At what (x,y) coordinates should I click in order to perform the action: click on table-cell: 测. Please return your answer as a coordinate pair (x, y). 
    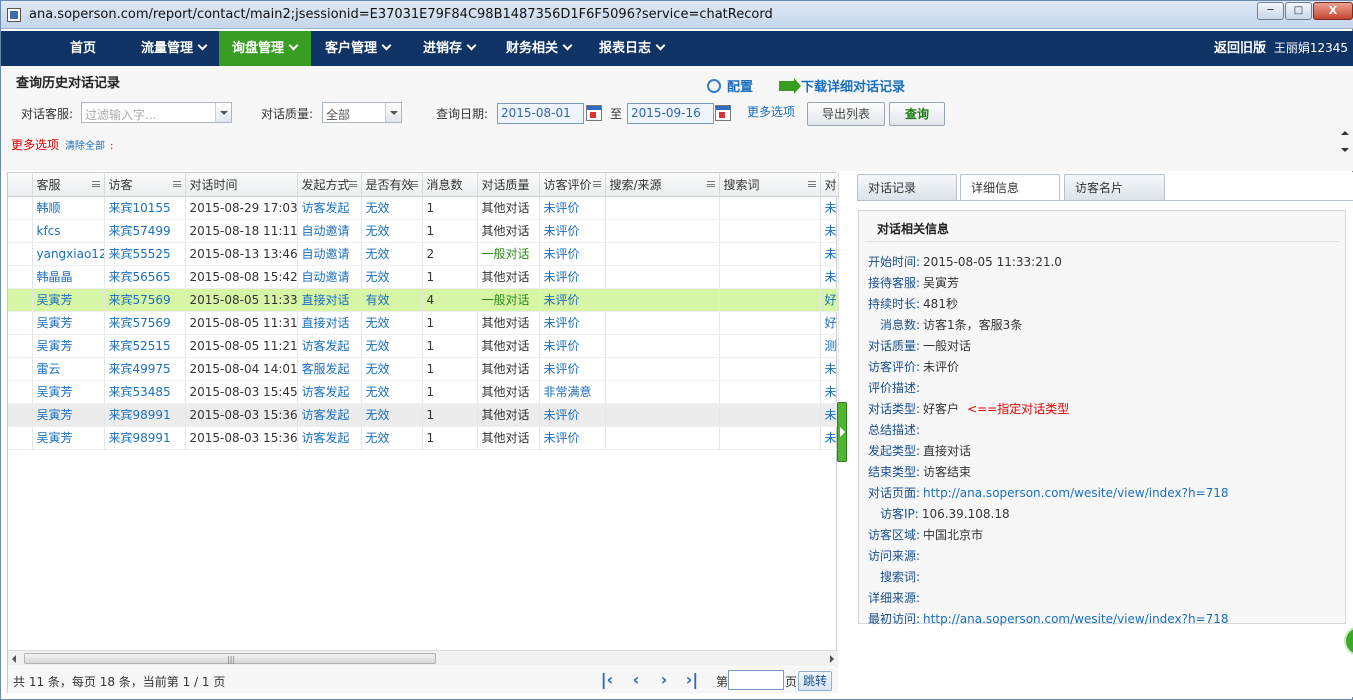
    Looking at the image, I should click on (829, 346).